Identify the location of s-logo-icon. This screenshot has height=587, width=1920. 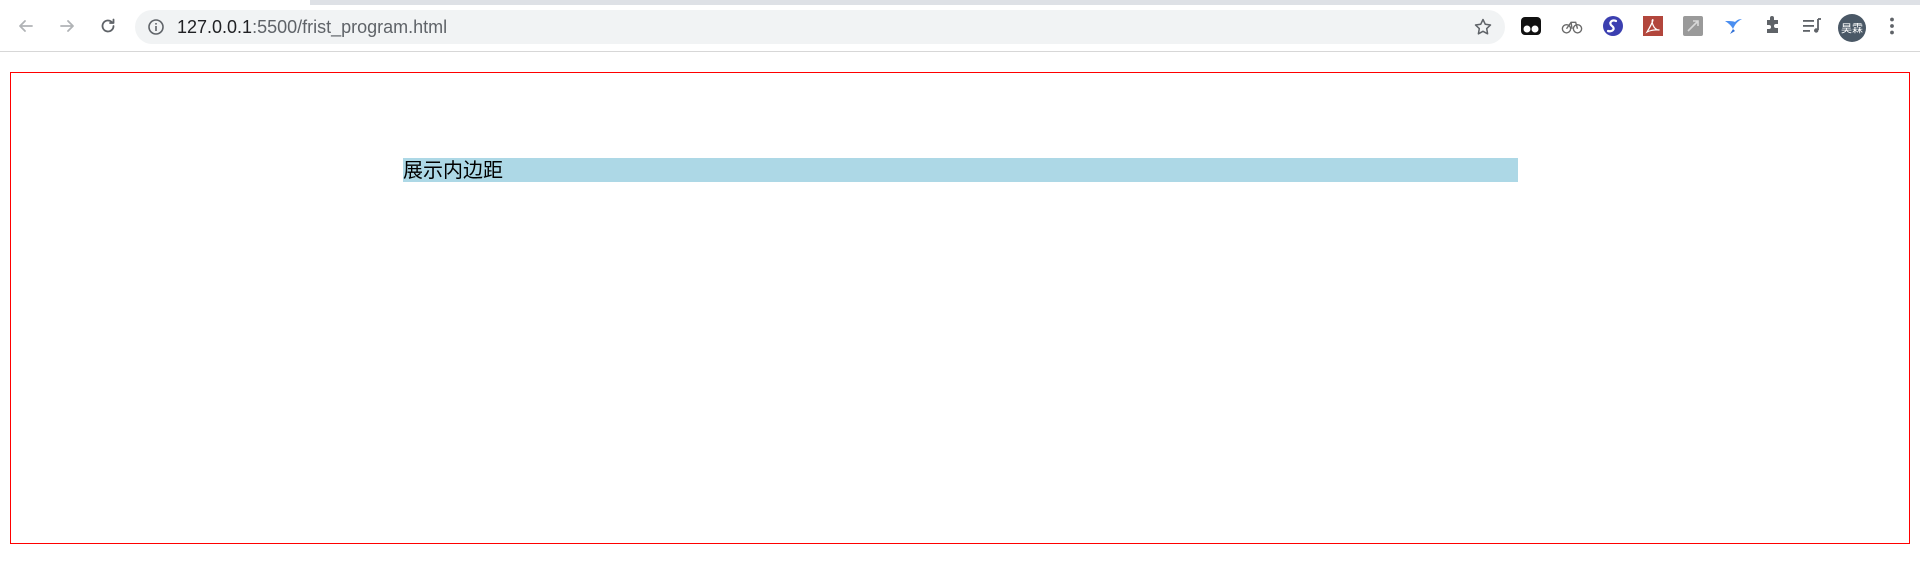
(1613, 26).